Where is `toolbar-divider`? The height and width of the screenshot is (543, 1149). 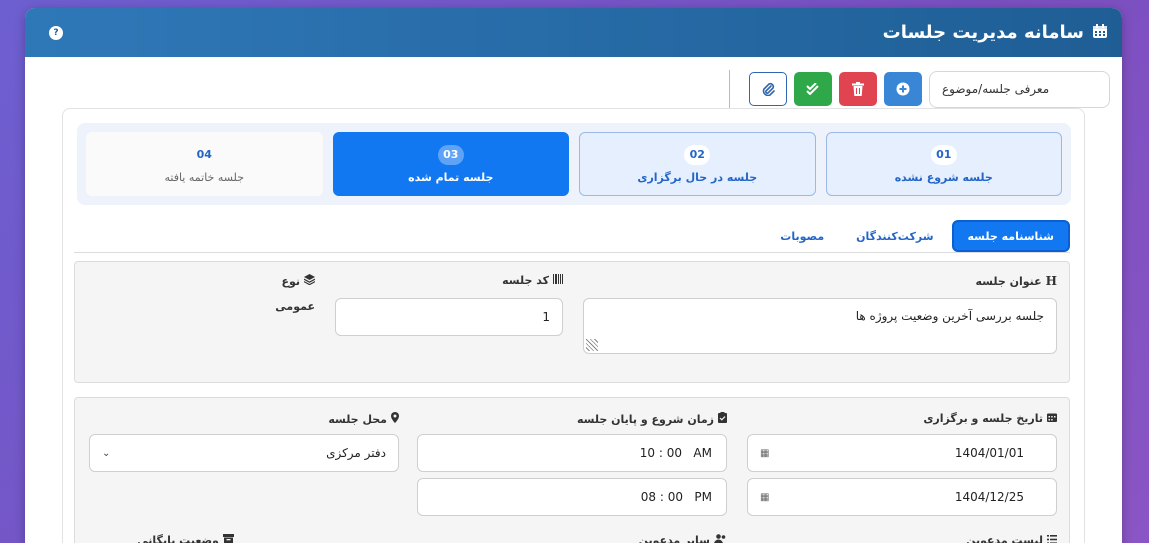 toolbar-divider is located at coordinates (729, 89).